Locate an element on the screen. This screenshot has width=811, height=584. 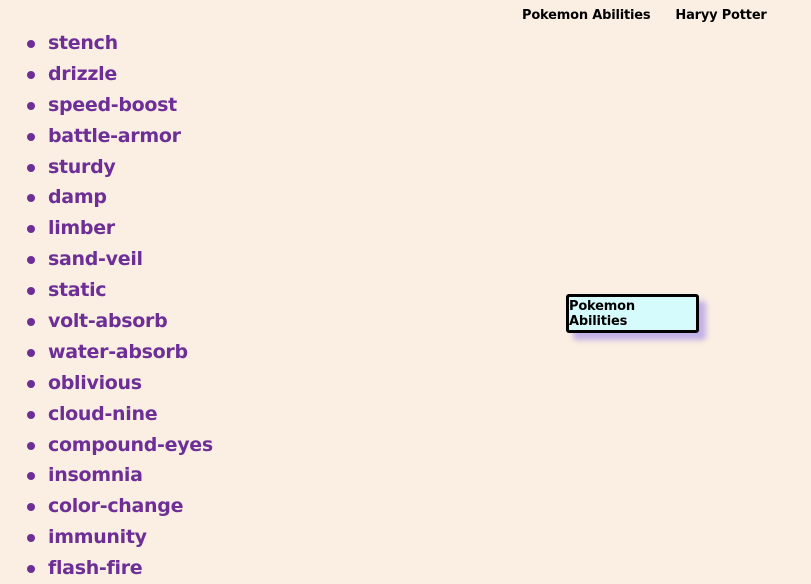
ability-name: drizzle is located at coordinates (82, 73).